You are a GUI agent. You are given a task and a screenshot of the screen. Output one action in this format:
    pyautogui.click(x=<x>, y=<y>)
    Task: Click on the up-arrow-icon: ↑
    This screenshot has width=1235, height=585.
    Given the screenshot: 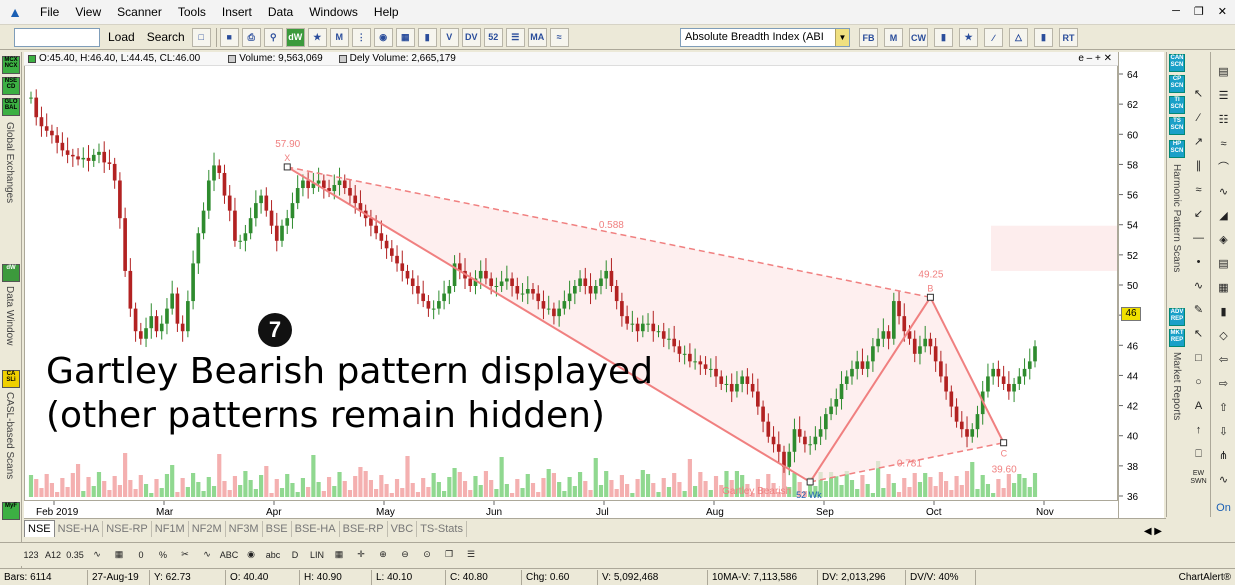 What is the action you would take?
    pyautogui.click(x=1198, y=430)
    